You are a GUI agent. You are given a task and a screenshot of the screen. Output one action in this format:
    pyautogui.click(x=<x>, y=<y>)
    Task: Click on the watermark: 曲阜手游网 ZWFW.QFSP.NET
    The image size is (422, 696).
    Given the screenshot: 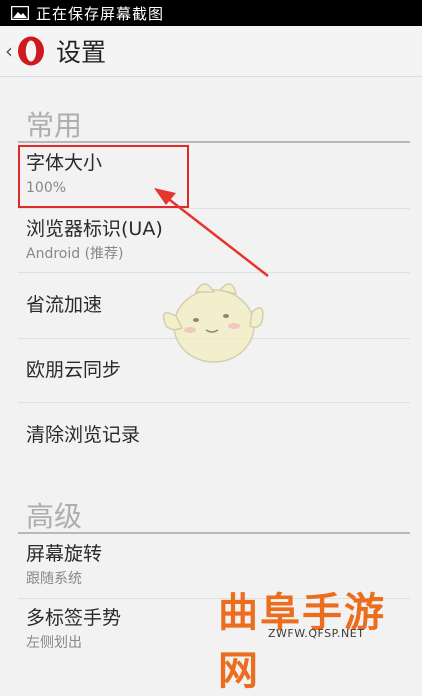 What is the action you would take?
    pyautogui.click(x=316, y=637)
    